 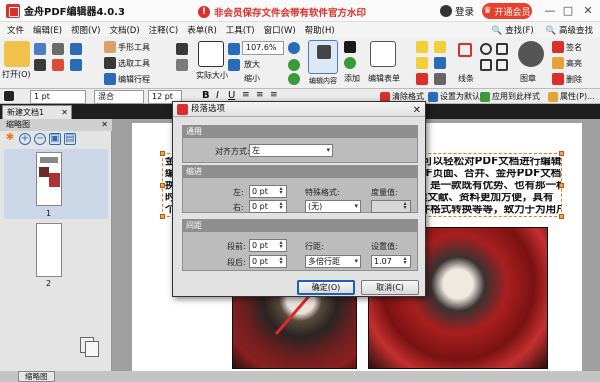 What do you see at coordinates (85, 30) in the screenshot?
I see `menu-view: 视图(V)` at bounding box center [85, 30].